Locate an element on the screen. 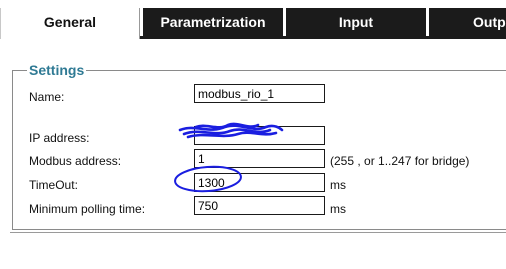  tab-underline is located at coordinates (323, 37).